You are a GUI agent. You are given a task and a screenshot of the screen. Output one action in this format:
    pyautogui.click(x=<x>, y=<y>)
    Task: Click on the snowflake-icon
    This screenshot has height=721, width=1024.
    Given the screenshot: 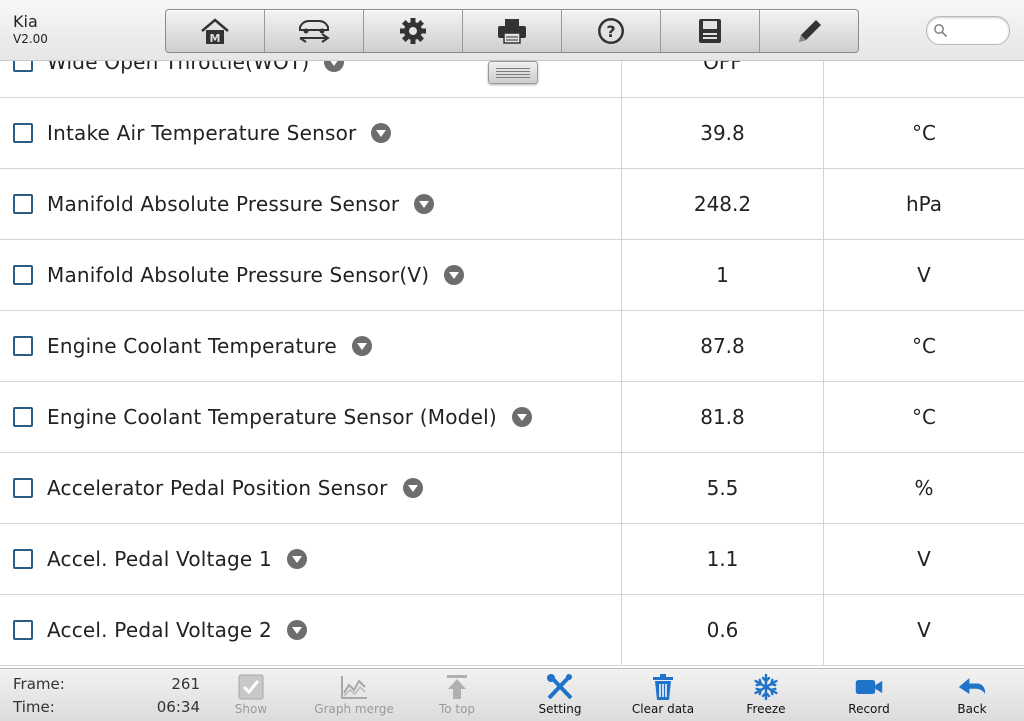 What is the action you would take?
    pyautogui.click(x=766, y=687)
    